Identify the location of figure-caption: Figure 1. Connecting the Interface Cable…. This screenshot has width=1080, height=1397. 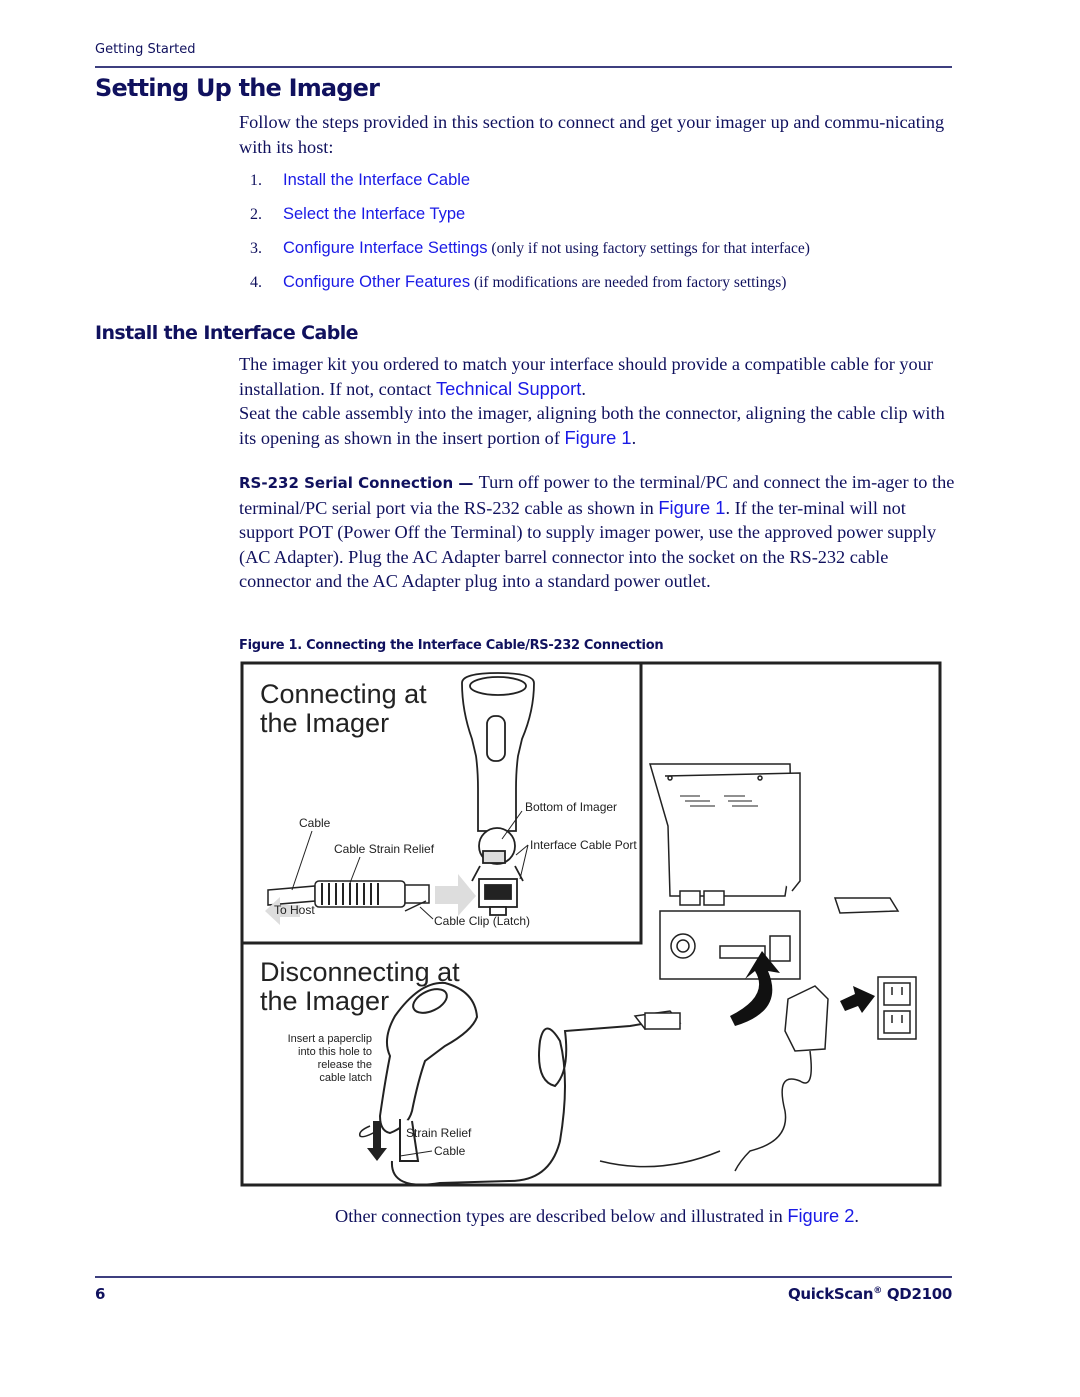
(451, 645).